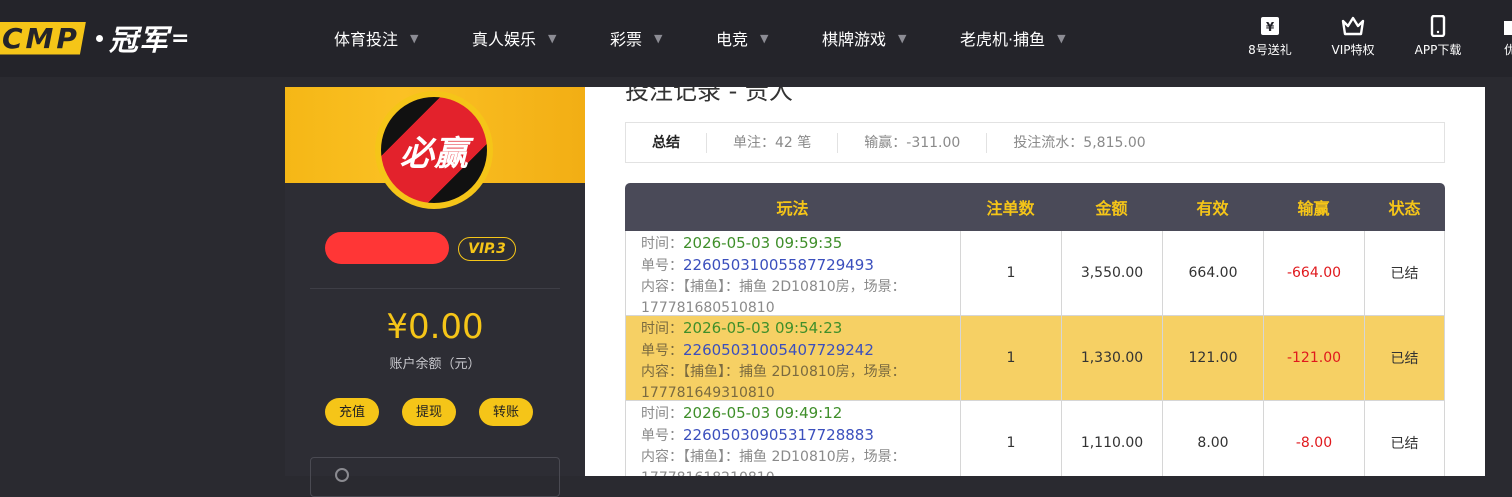  I want to click on quick-link-label: APP下载, so click(1438, 50).